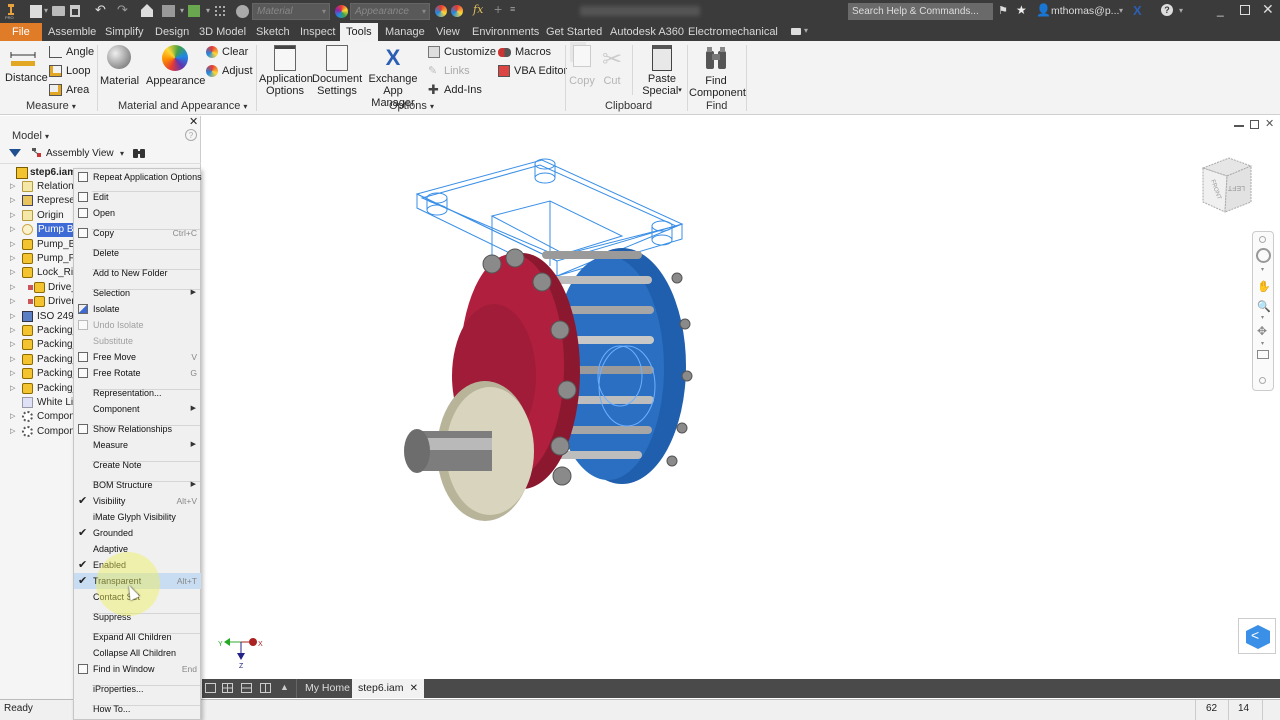  What do you see at coordinates (37, 302) in the screenshot?
I see `tree-item: ▷ Driver` at bounding box center [37, 302].